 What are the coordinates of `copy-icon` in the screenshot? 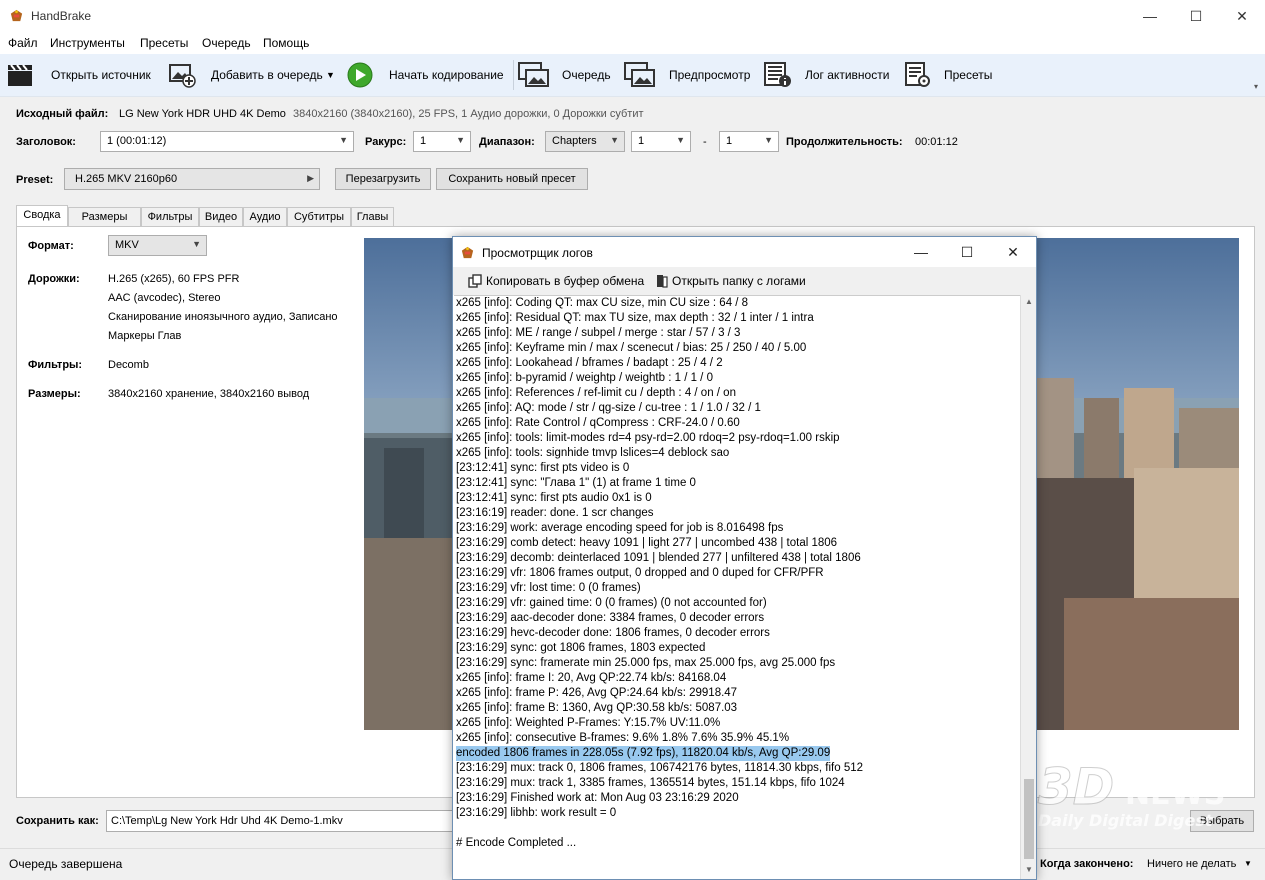 It's located at (475, 281).